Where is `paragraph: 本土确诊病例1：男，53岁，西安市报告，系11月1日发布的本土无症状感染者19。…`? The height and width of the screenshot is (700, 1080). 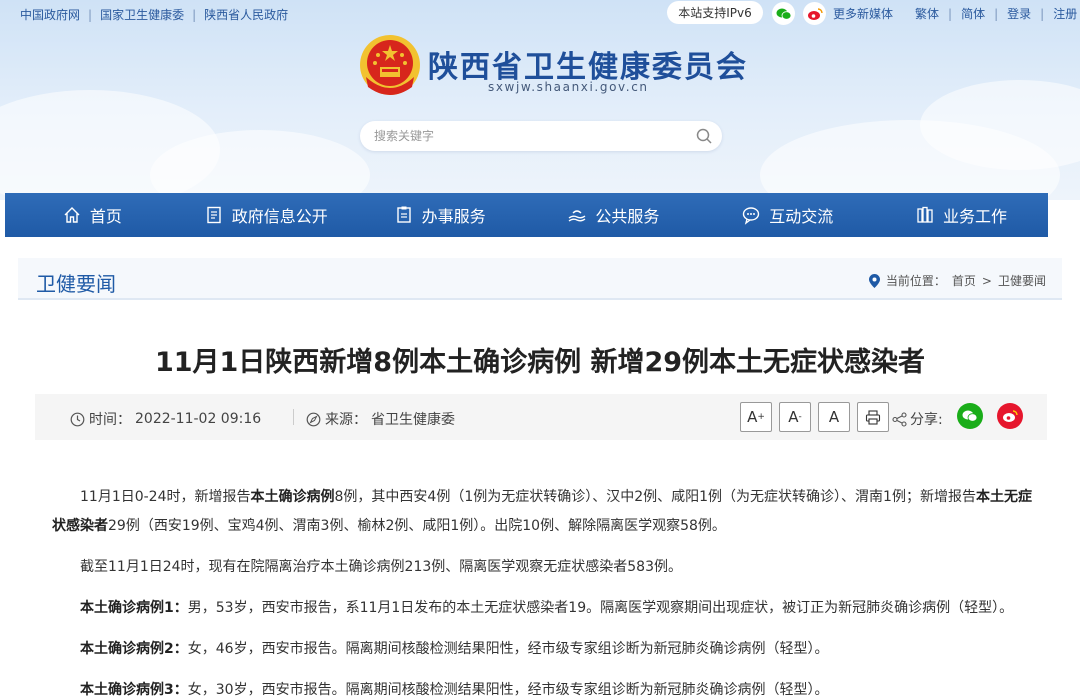 paragraph: 本土确诊病例1：男，53岁，西安市报告，系11月1日发布的本土无症状感染者19。… is located at coordinates (547, 608).